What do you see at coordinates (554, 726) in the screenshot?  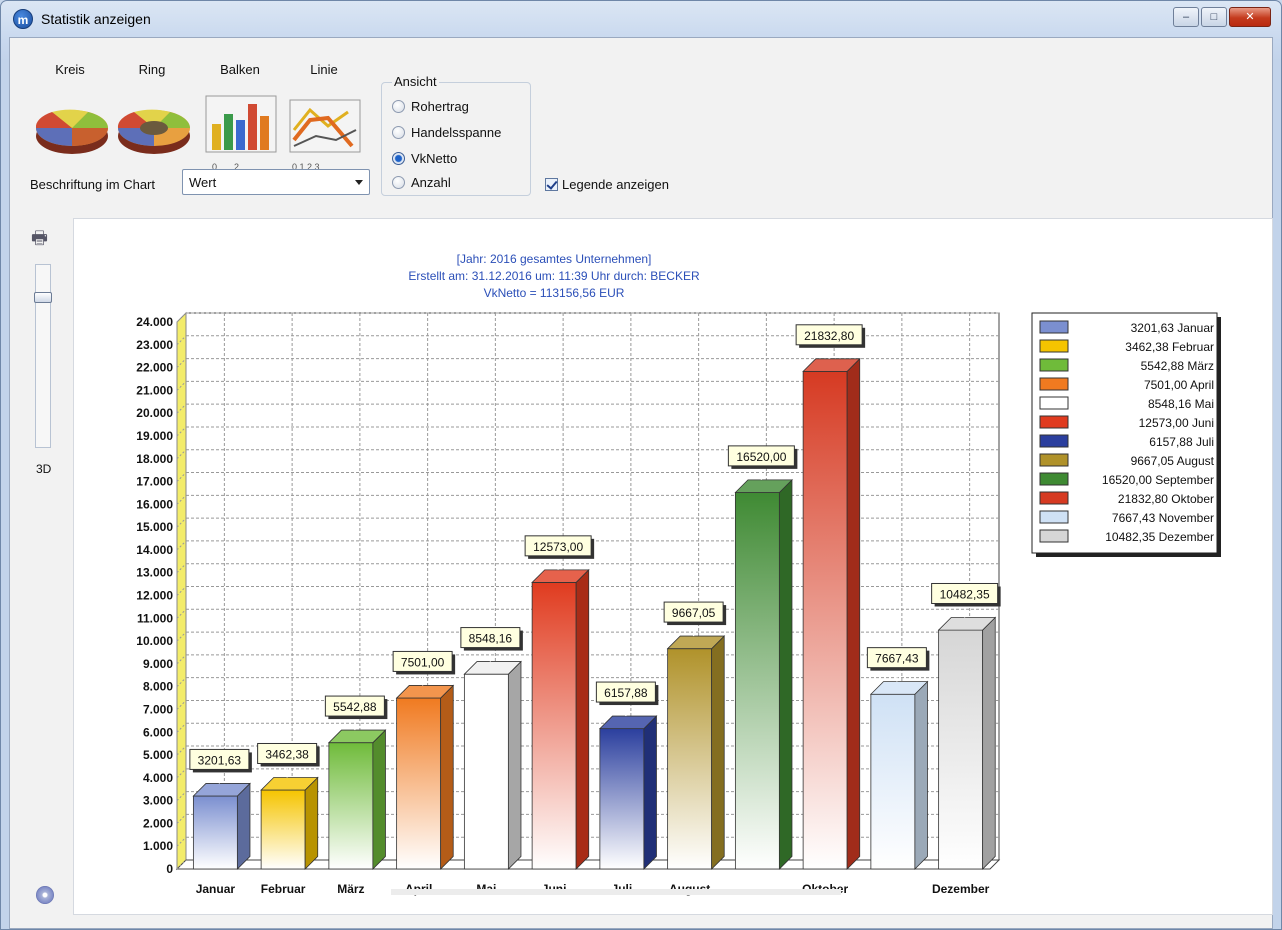 I see `bar-juni` at bounding box center [554, 726].